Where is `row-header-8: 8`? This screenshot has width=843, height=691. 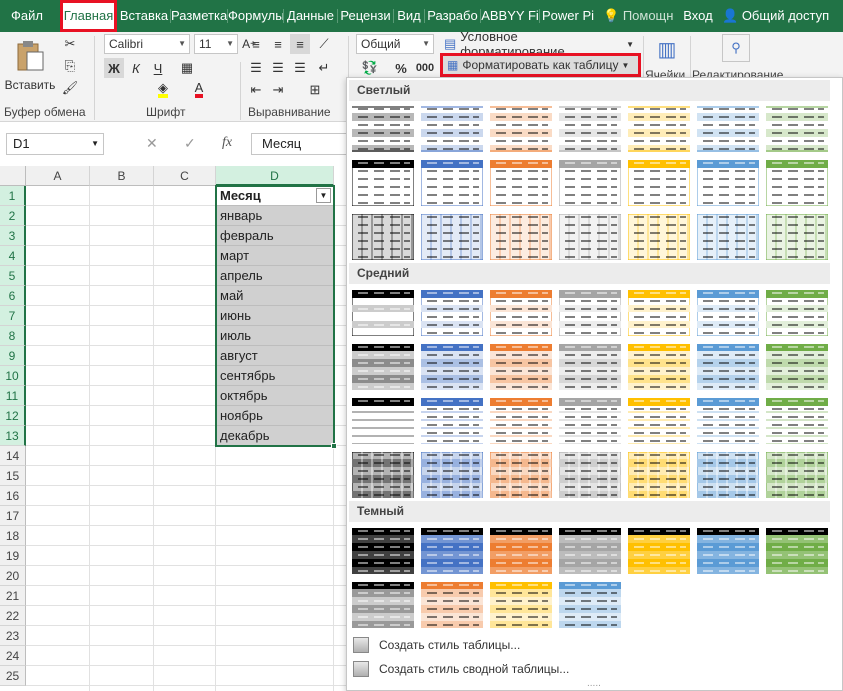 row-header-8: 8 is located at coordinates (13, 336).